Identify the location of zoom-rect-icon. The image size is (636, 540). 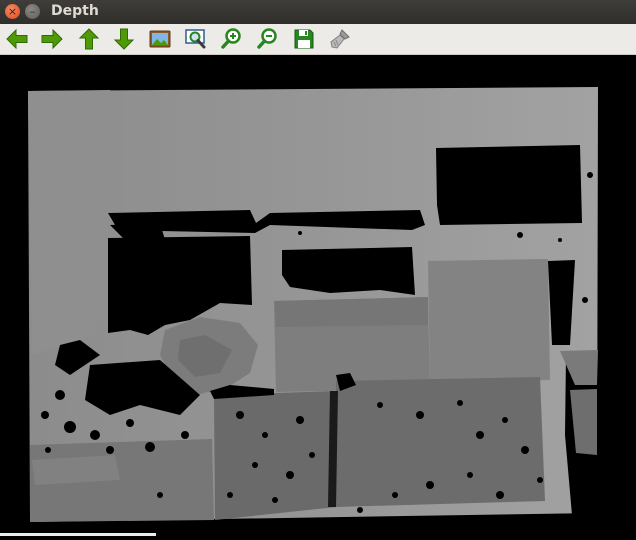
(195, 39).